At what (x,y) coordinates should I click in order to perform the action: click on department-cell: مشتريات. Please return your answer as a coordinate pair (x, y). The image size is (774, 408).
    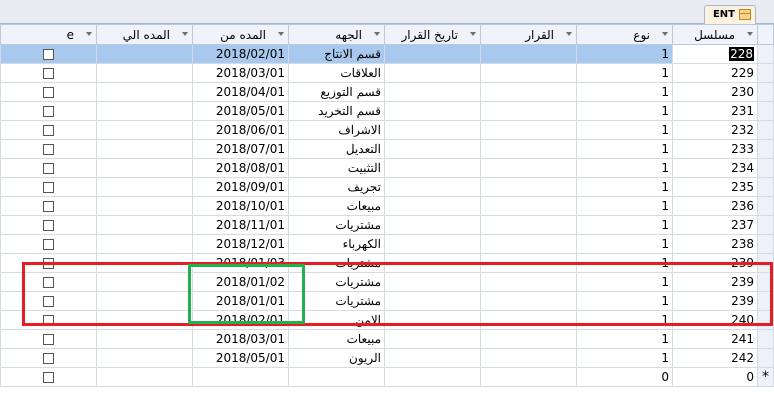
    Looking at the image, I should click on (336, 301).